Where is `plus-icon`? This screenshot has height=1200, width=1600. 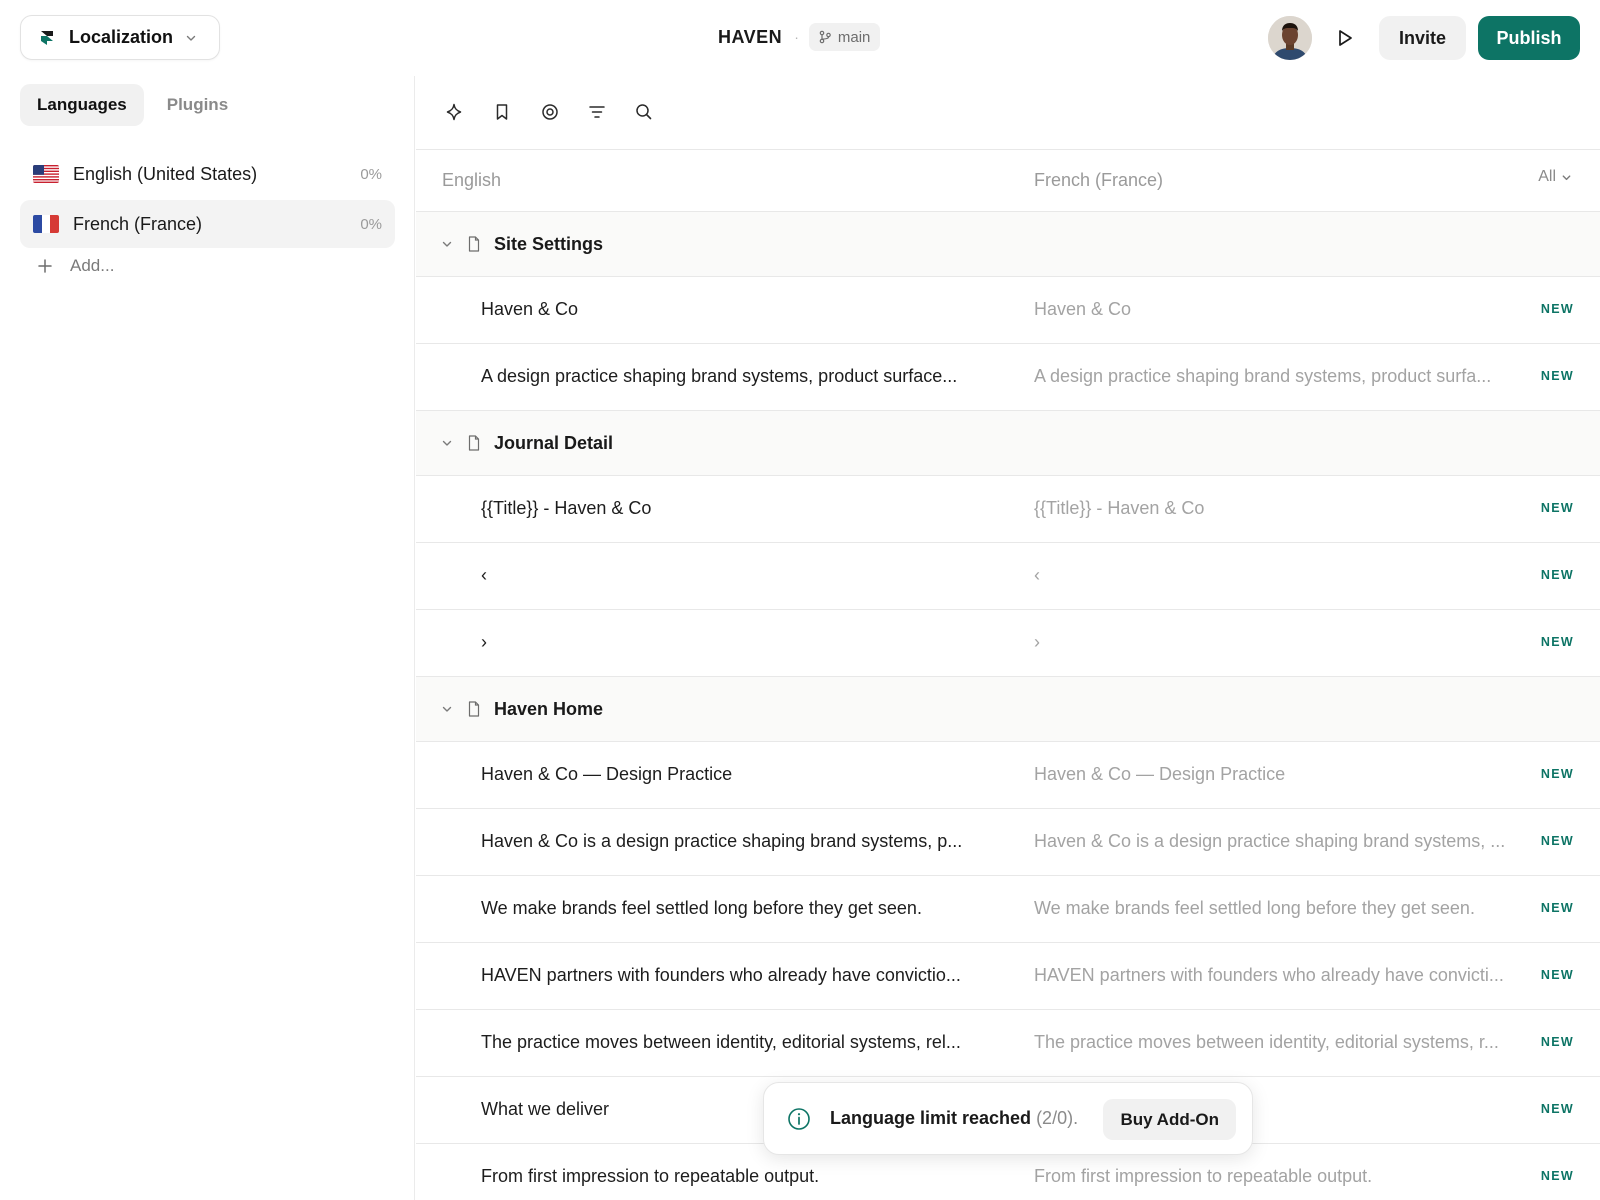 plus-icon is located at coordinates (45, 266).